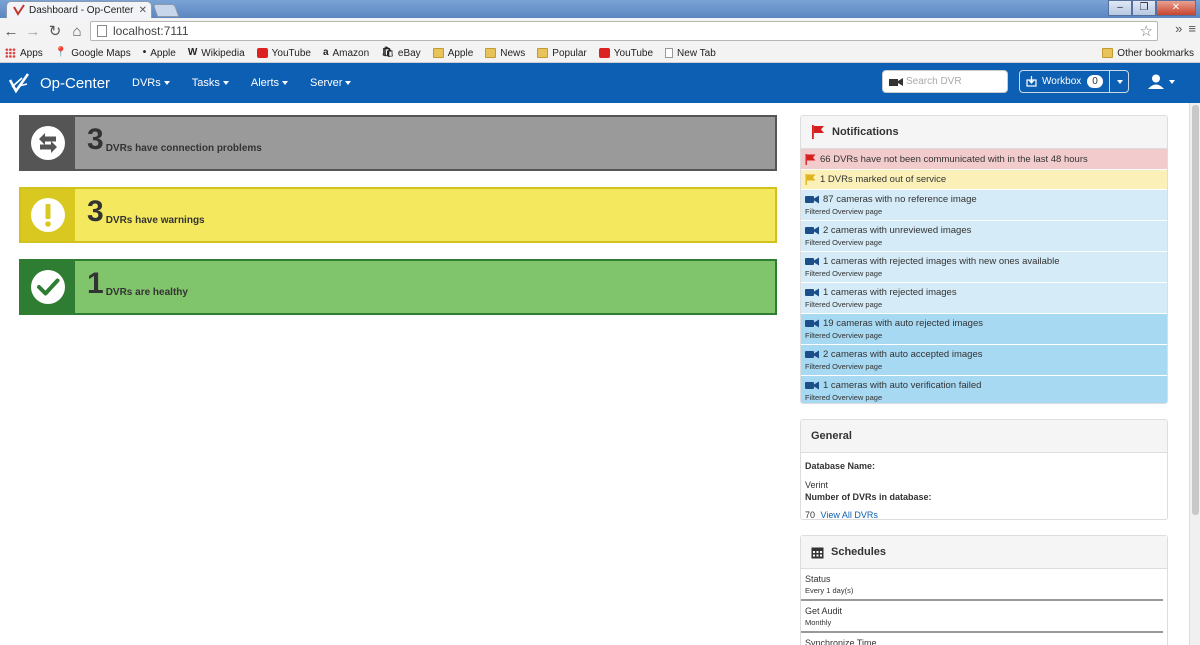 This screenshot has width=1200, height=645. I want to click on page-scrollbar, so click(1194, 374).